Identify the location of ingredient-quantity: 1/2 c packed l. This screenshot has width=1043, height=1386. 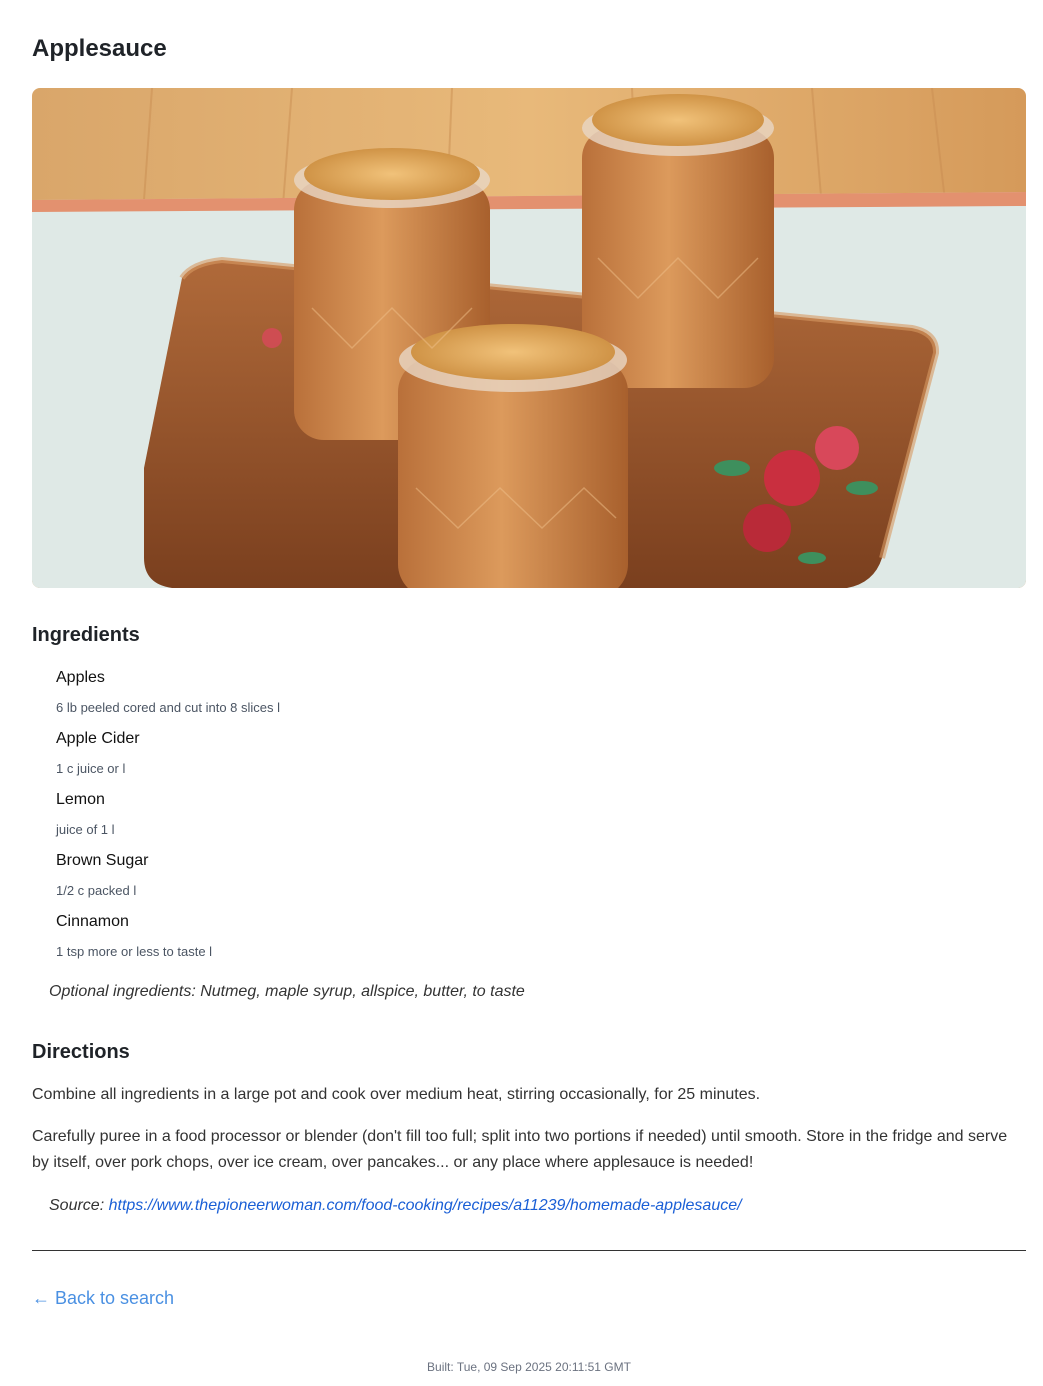
(96, 890).